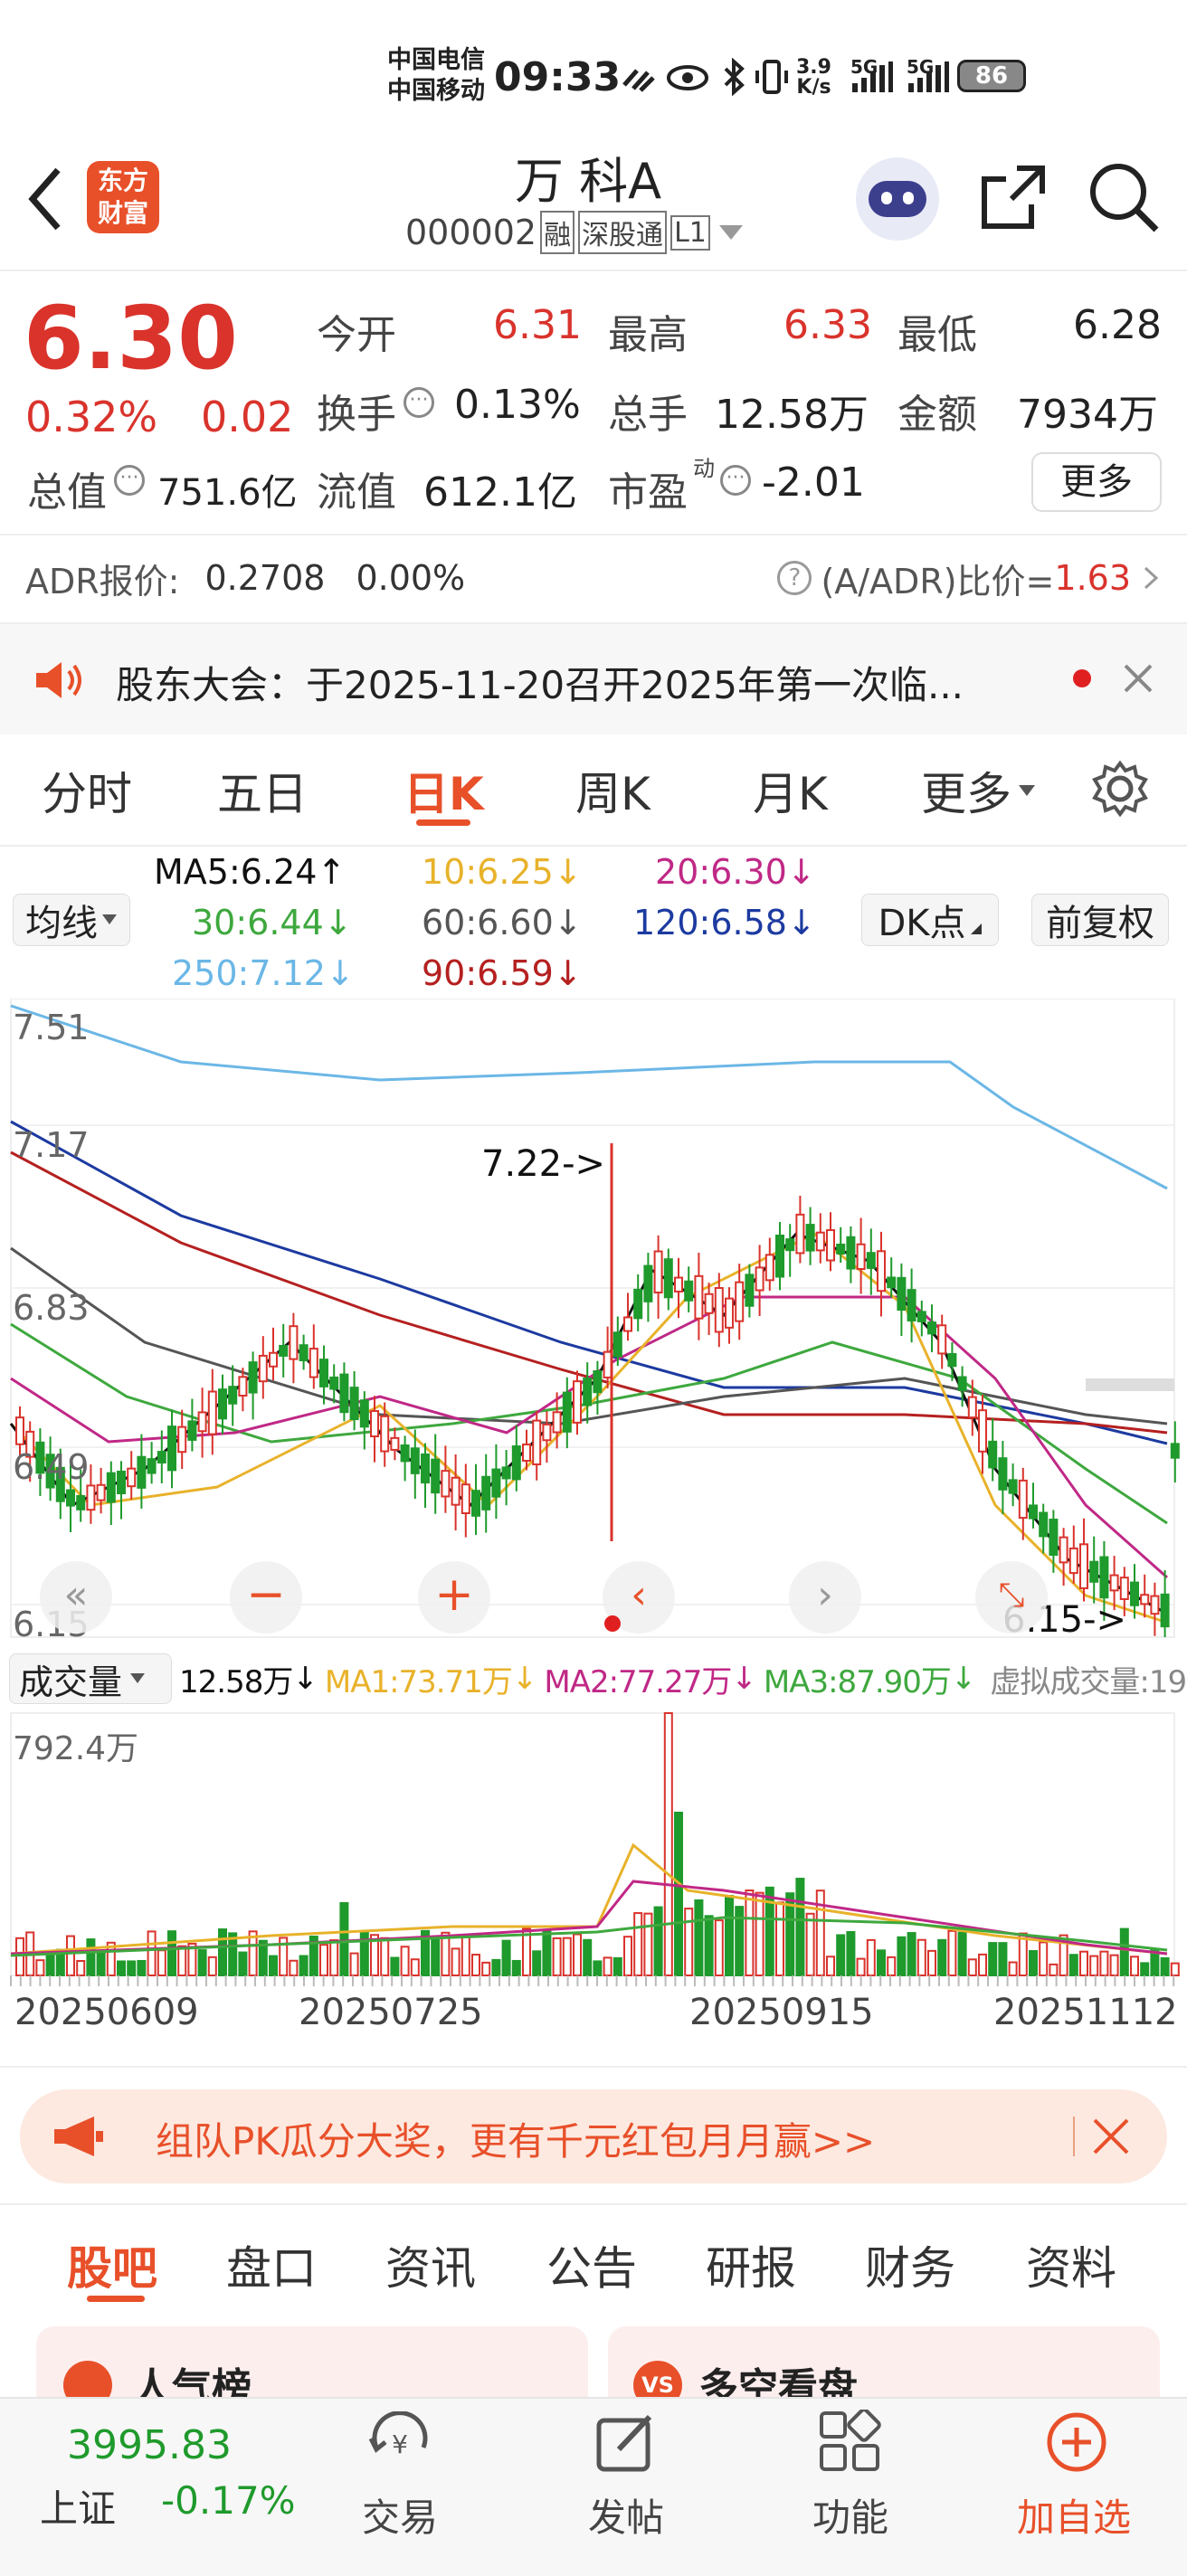  What do you see at coordinates (591, 2264) in the screenshot?
I see `tab-announcements: 公告` at bounding box center [591, 2264].